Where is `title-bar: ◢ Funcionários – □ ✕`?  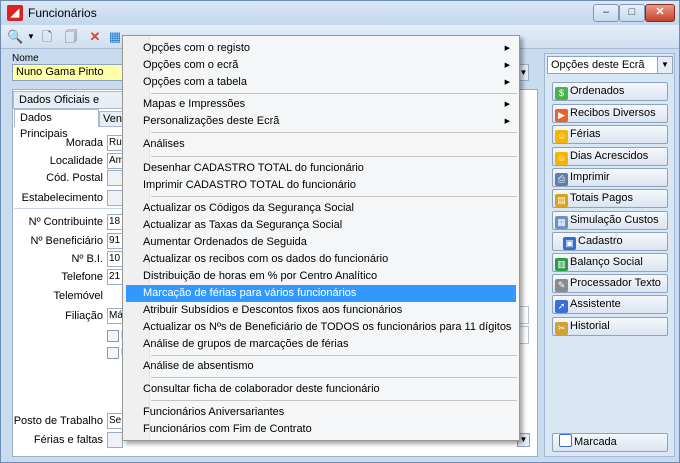
title-bar: ◢ Funcionários – □ ✕ is located at coordinates (340, 13).